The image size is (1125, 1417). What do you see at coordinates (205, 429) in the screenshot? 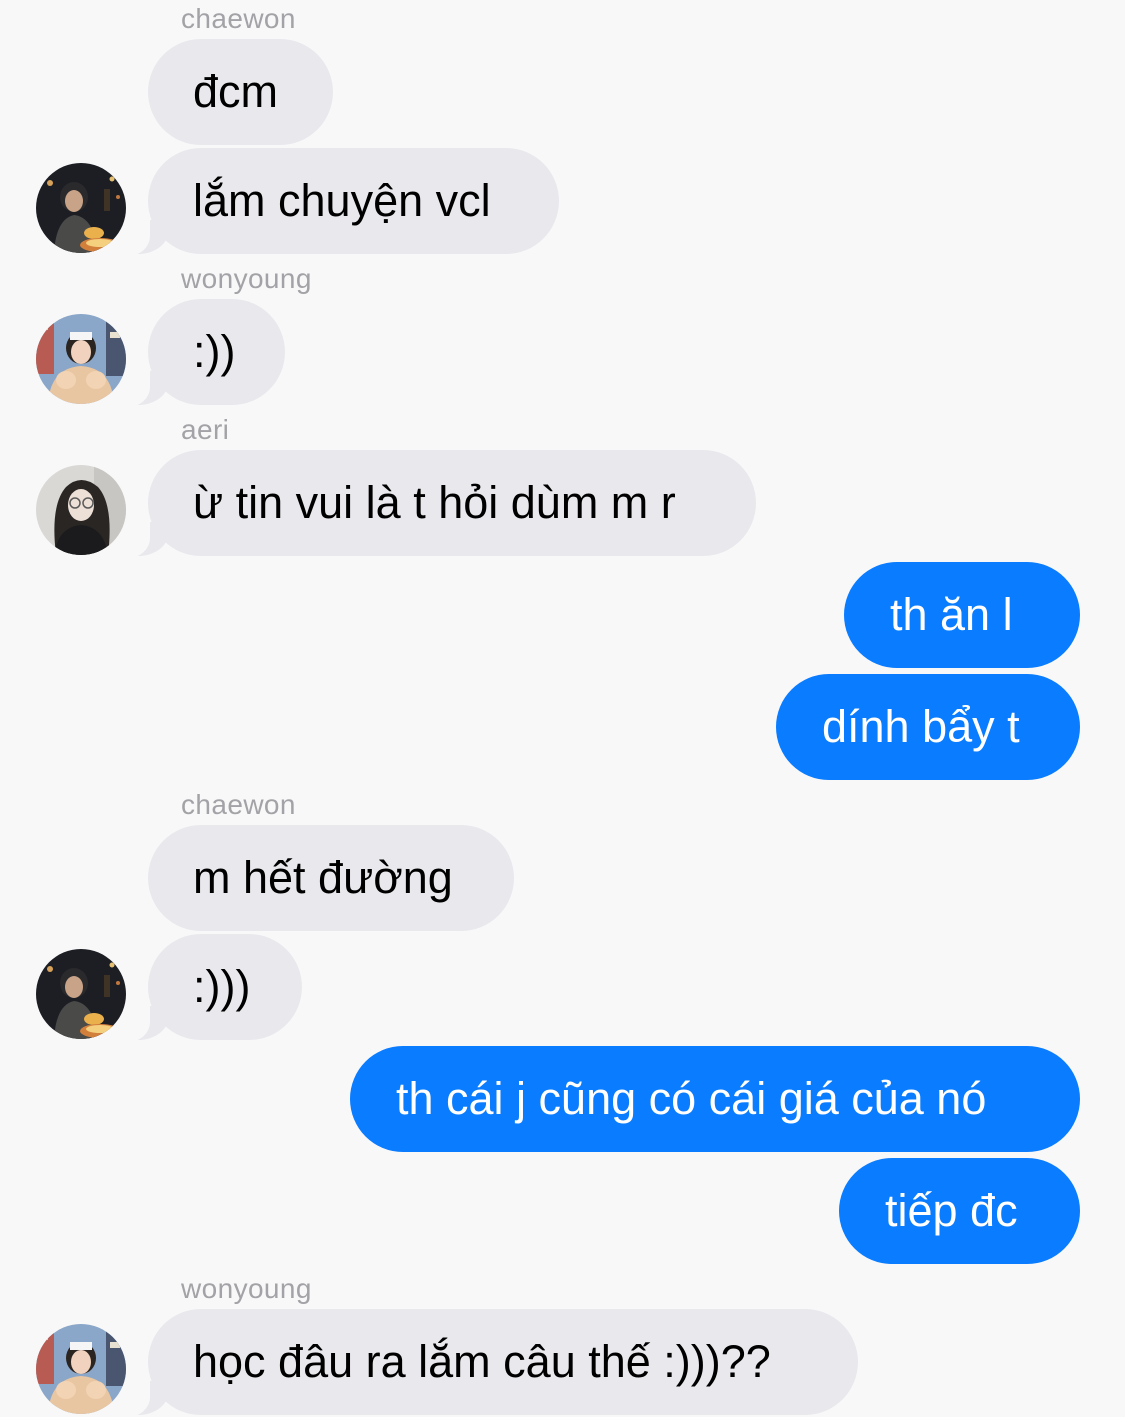
I see `sender-name: aeri` at bounding box center [205, 429].